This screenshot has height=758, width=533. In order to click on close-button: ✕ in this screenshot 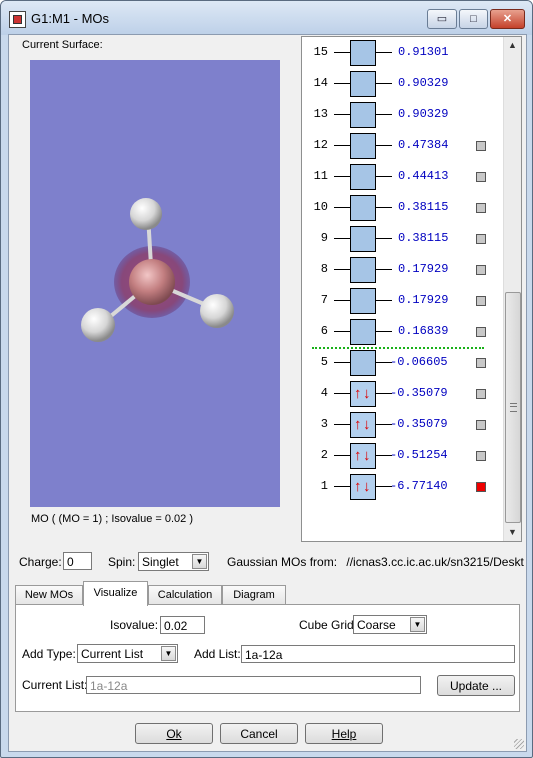, I will do `click(507, 19)`.